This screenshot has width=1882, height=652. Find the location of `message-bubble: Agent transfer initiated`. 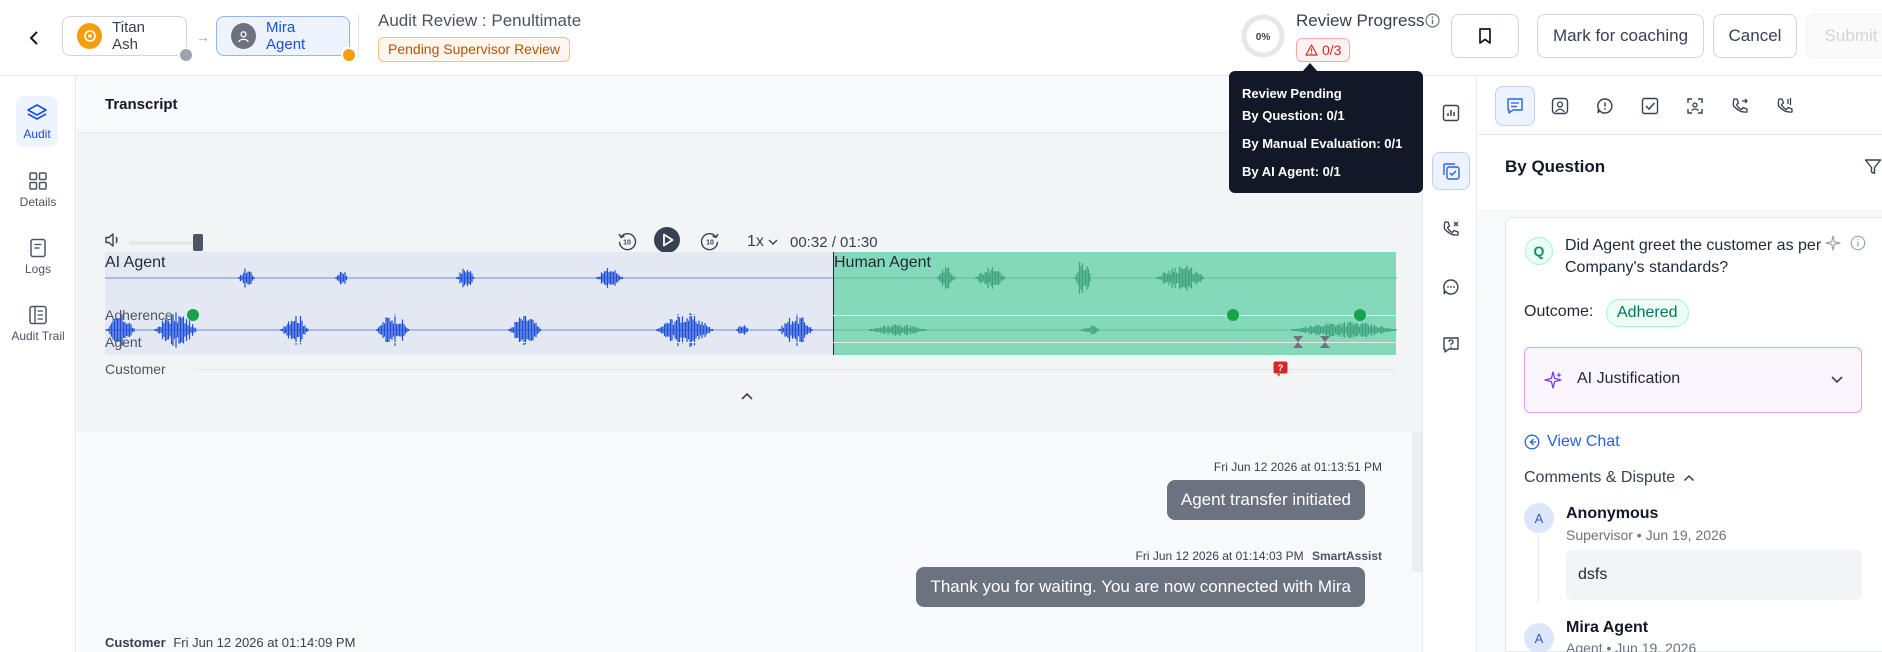

message-bubble: Agent transfer initiated is located at coordinates (1265, 500).